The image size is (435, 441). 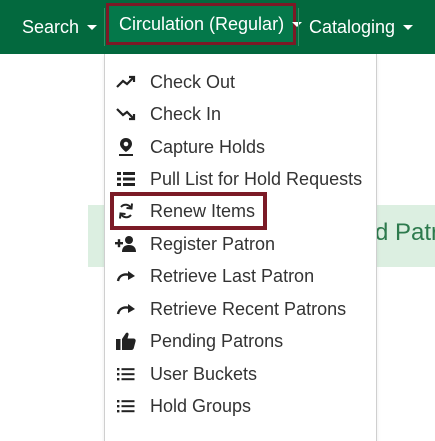 What do you see at coordinates (186, 113) in the screenshot?
I see `menu-item-label: Check In` at bounding box center [186, 113].